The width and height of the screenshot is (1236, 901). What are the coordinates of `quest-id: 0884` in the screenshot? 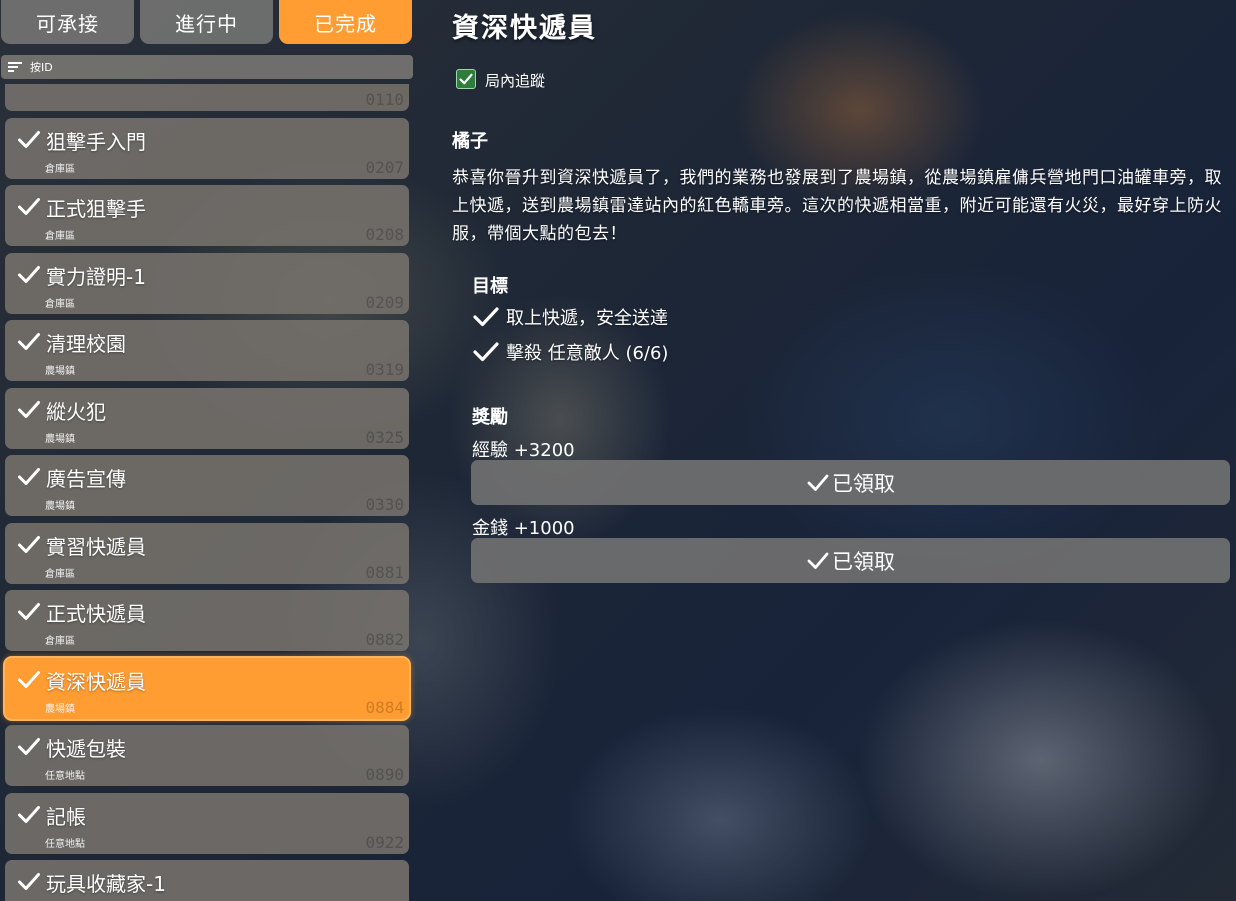 It's located at (384, 707).